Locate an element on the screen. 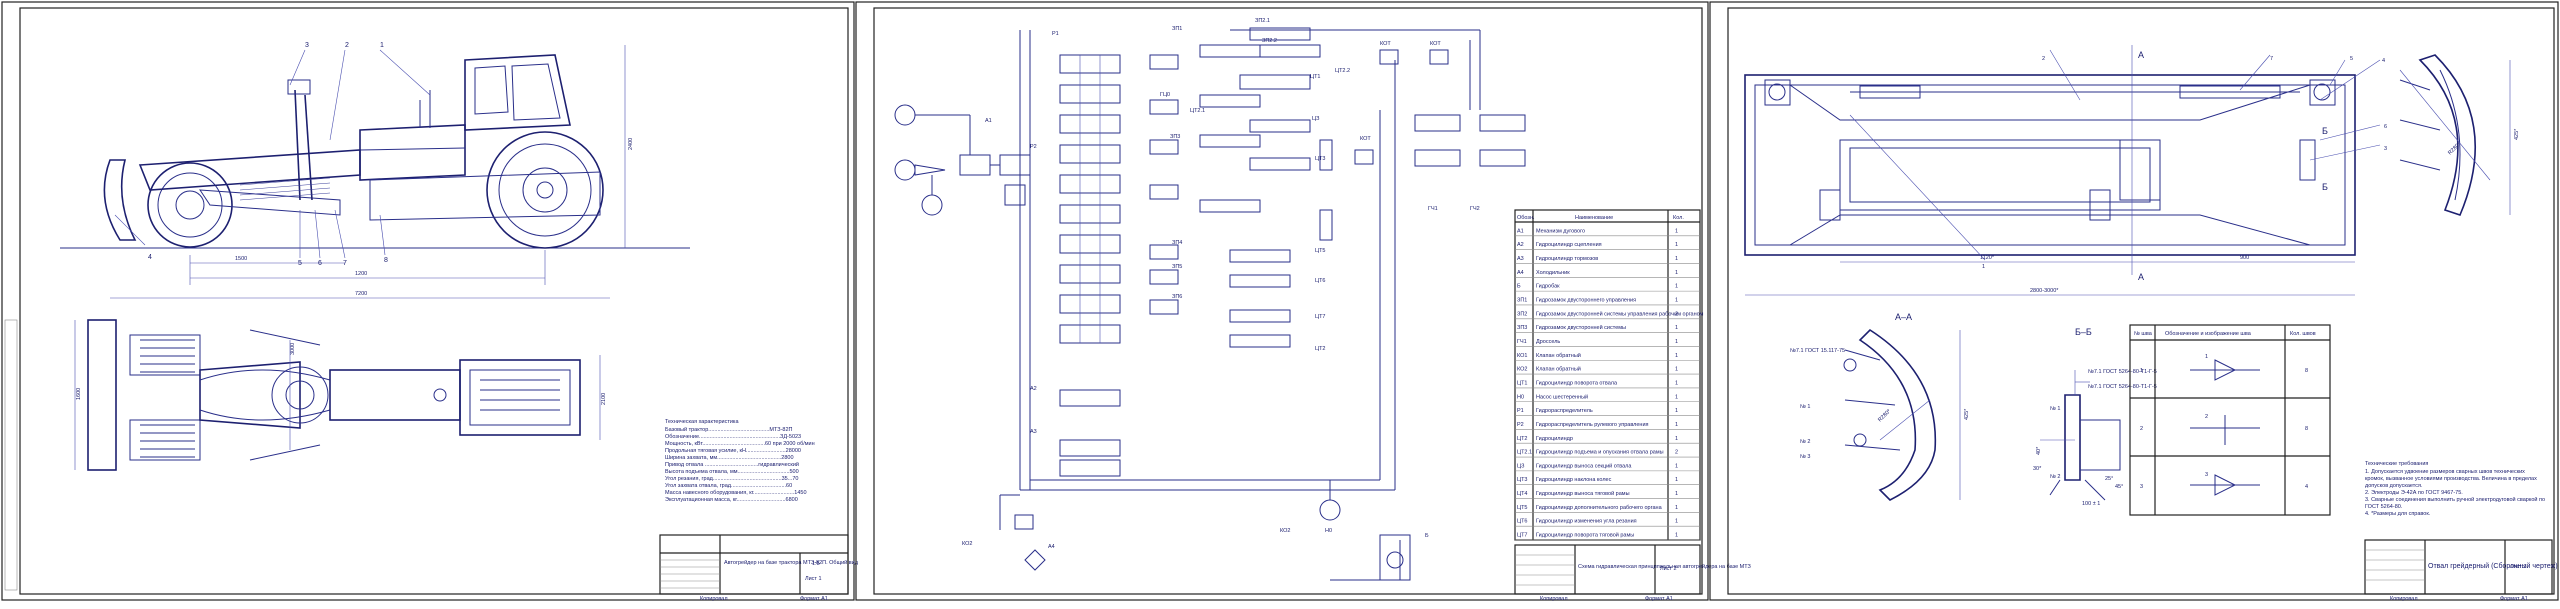 This screenshot has height=609, width=2560. table-cell-name: Холодильник is located at coordinates (1553, 273).